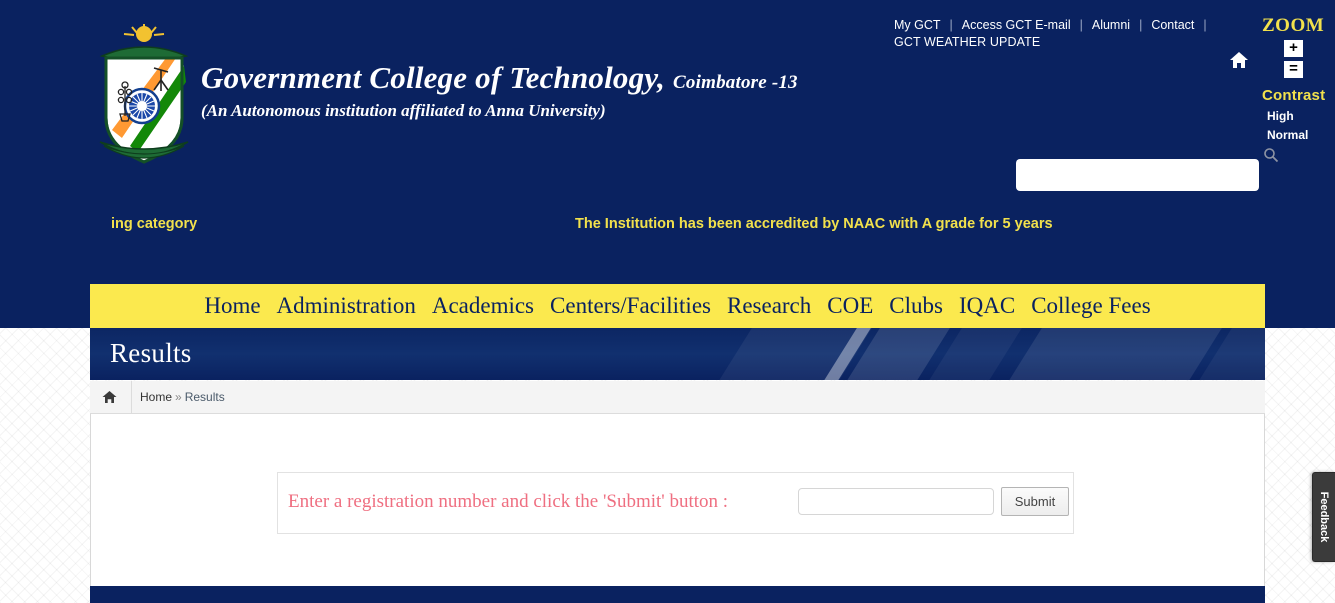 This screenshot has height=603, width=1335. What do you see at coordinates (1090, 306) in the screenshot?
I see `nav-item-college-fees: College Fees` at bounding box center [1090, 306].